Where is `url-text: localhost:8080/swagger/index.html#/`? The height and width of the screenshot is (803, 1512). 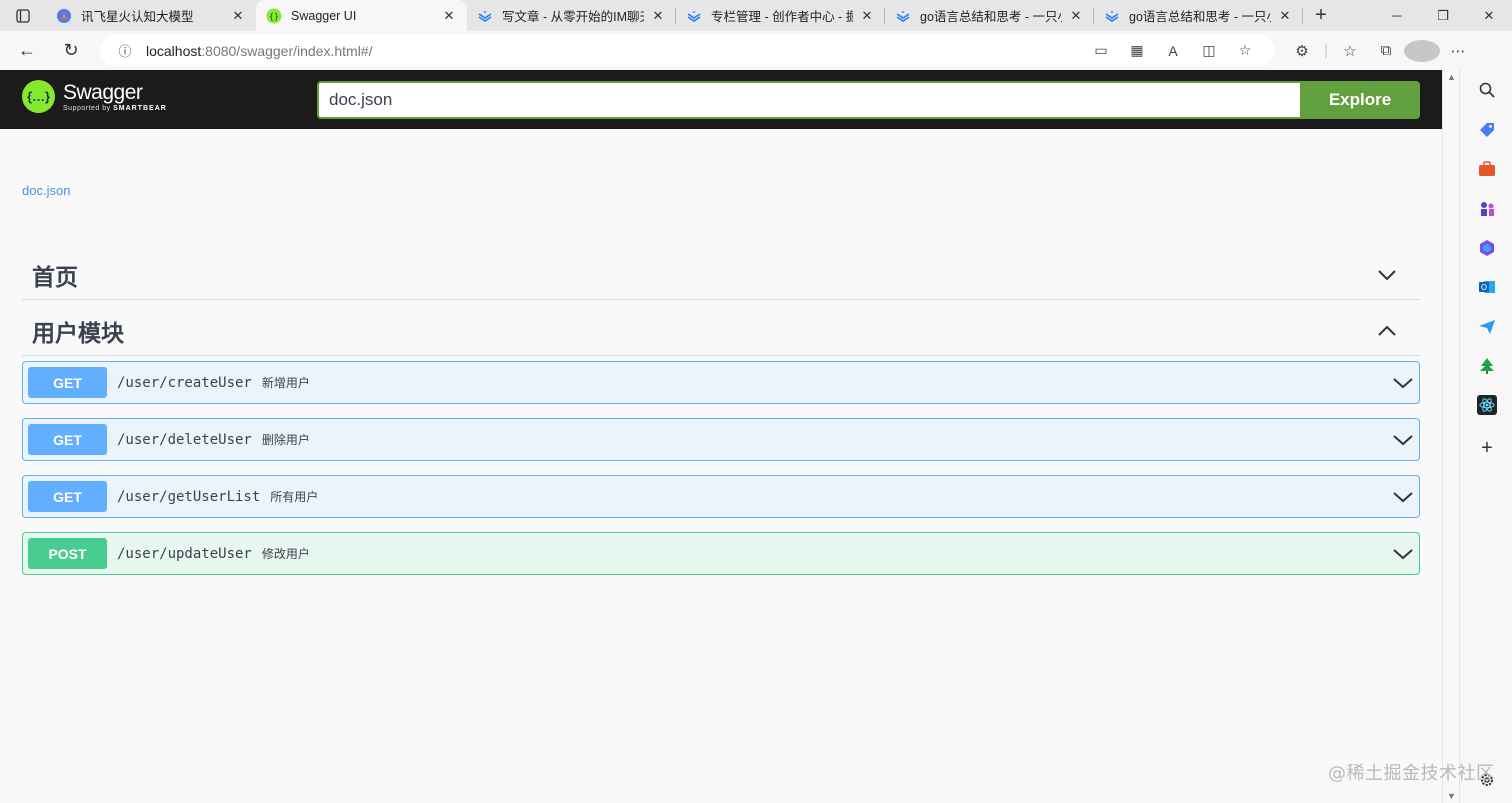
url-text: localhost:8080/swagger/index.html#/ is located at coordinates (259, 51).